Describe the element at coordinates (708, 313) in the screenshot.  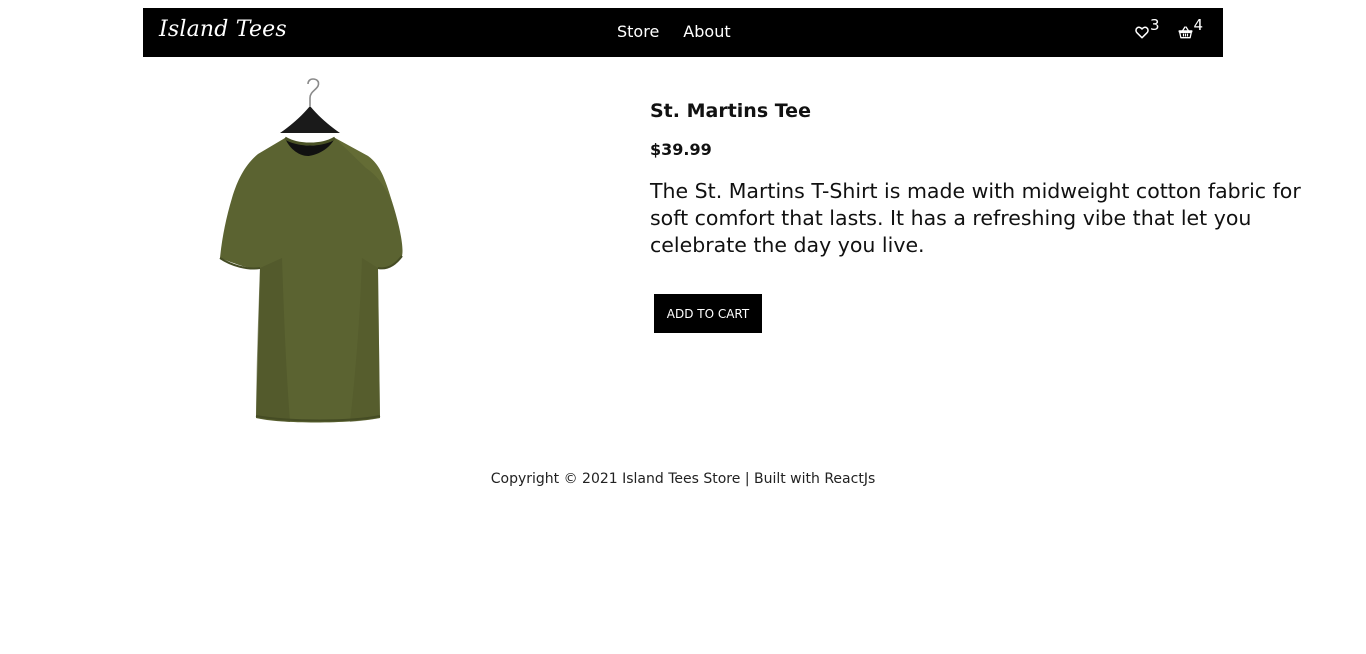
I see `add-to-cart-button: ADD TO CART` at that location.